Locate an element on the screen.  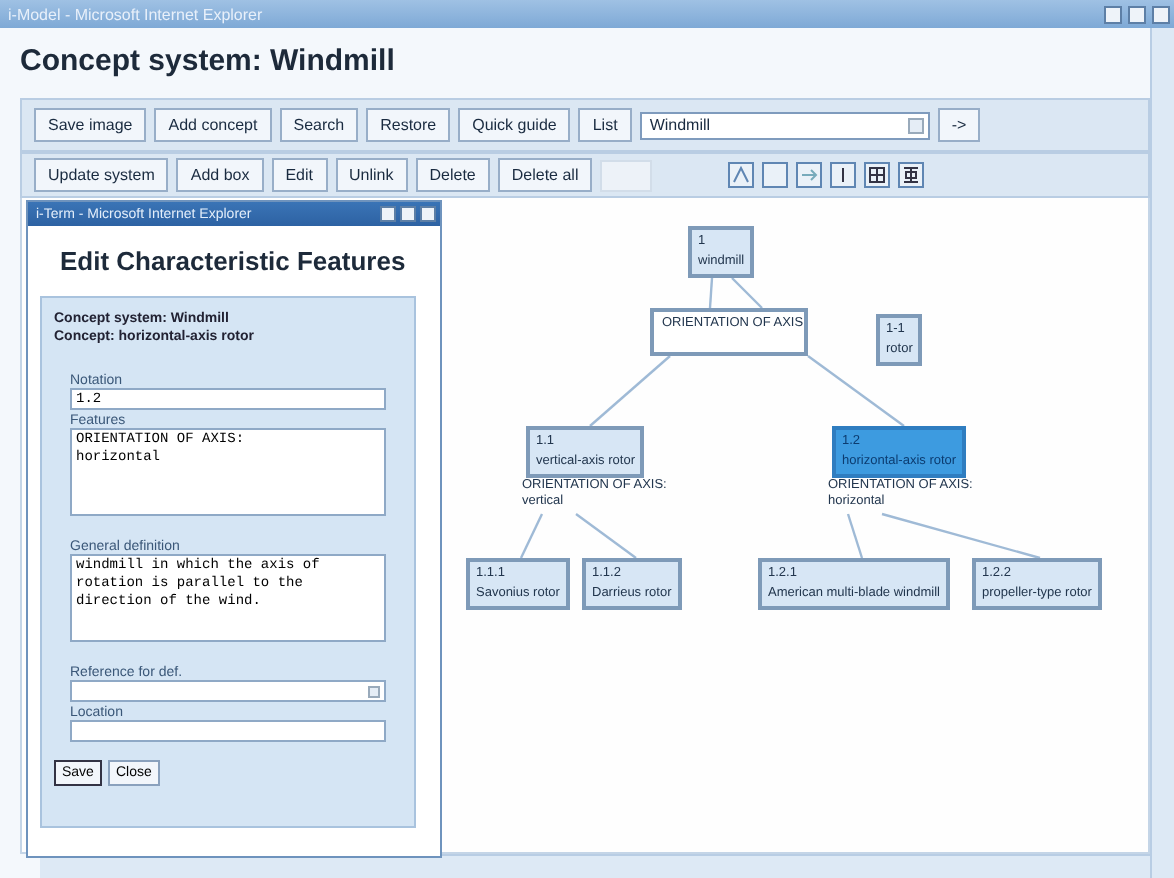
go-button: -> is located at coordinates (959, 125).